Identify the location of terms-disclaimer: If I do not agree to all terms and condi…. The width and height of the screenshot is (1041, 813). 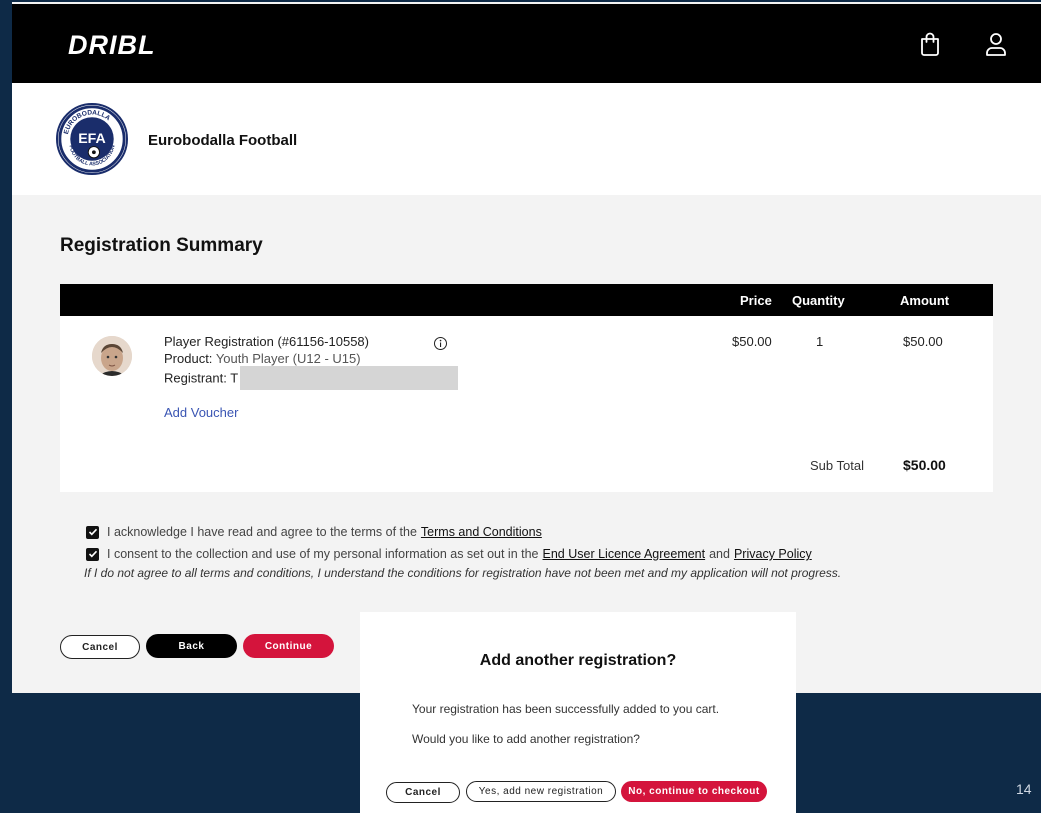
(463, 573).